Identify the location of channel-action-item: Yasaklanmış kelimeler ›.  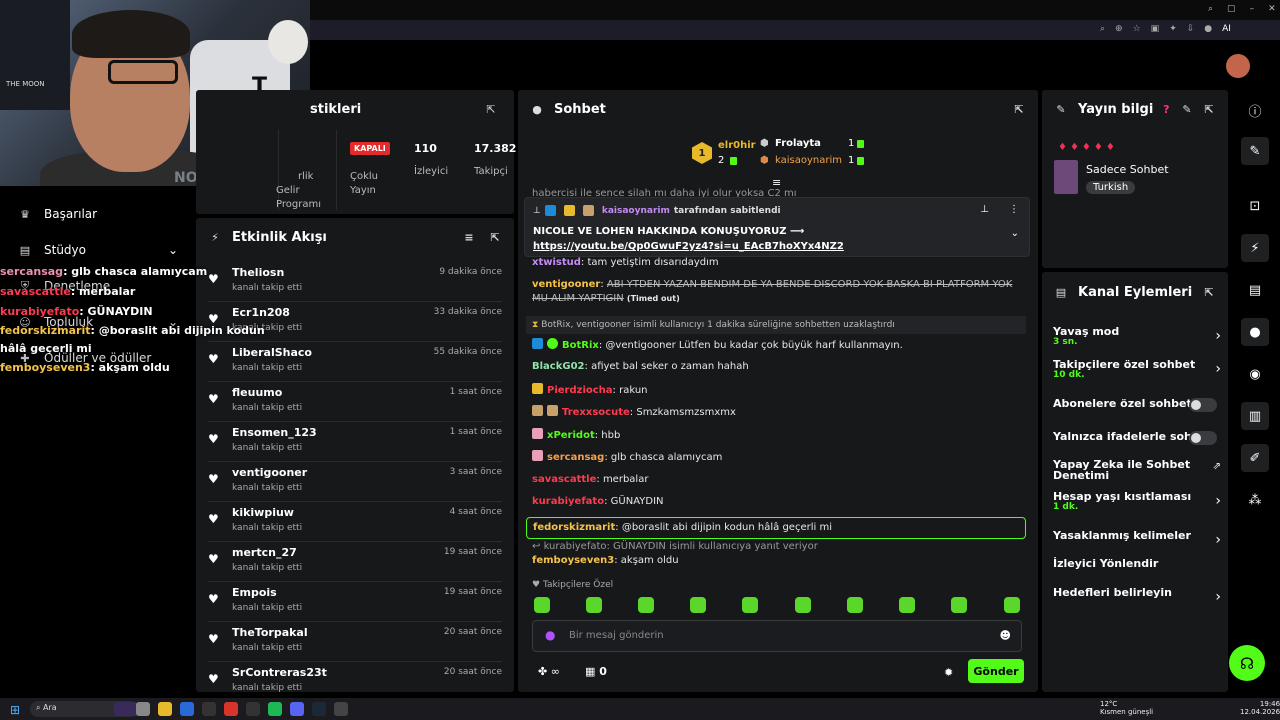
(1137, 539).